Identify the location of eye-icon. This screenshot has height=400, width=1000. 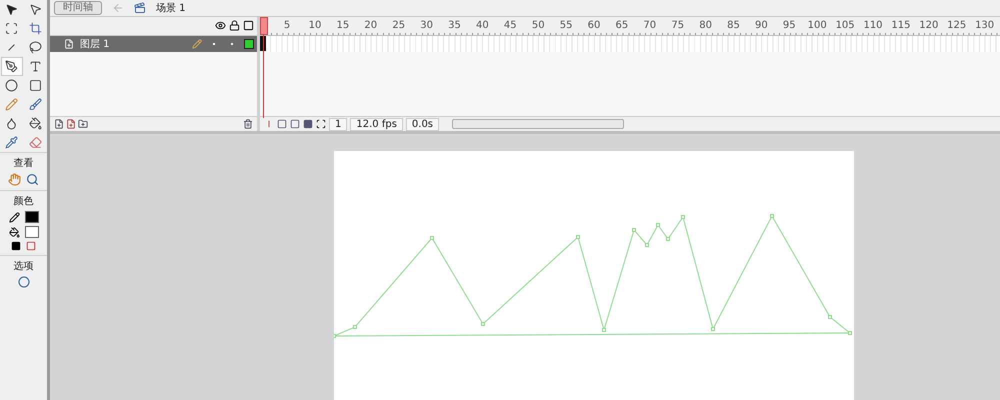
(220, 26).